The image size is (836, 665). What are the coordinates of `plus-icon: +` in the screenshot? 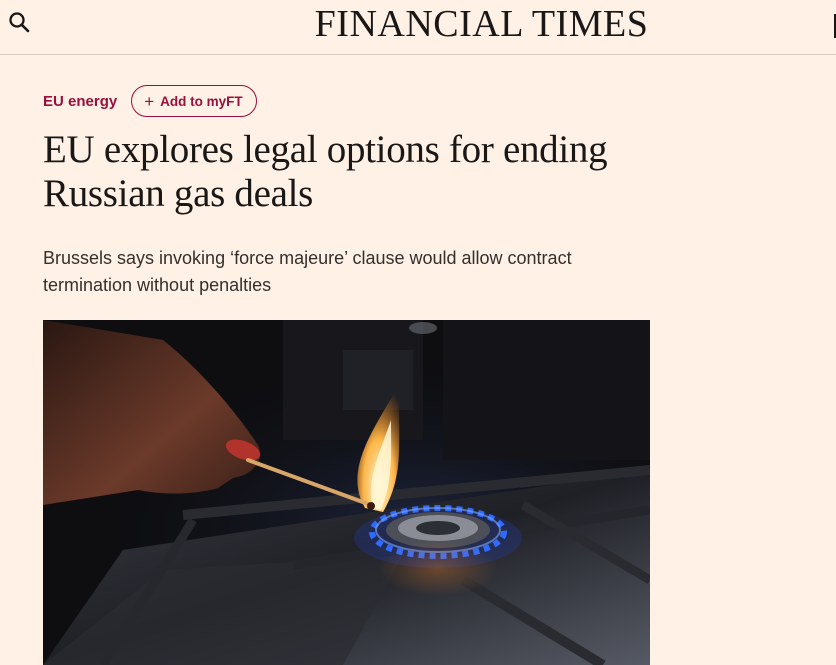 It's located at (149, 101).